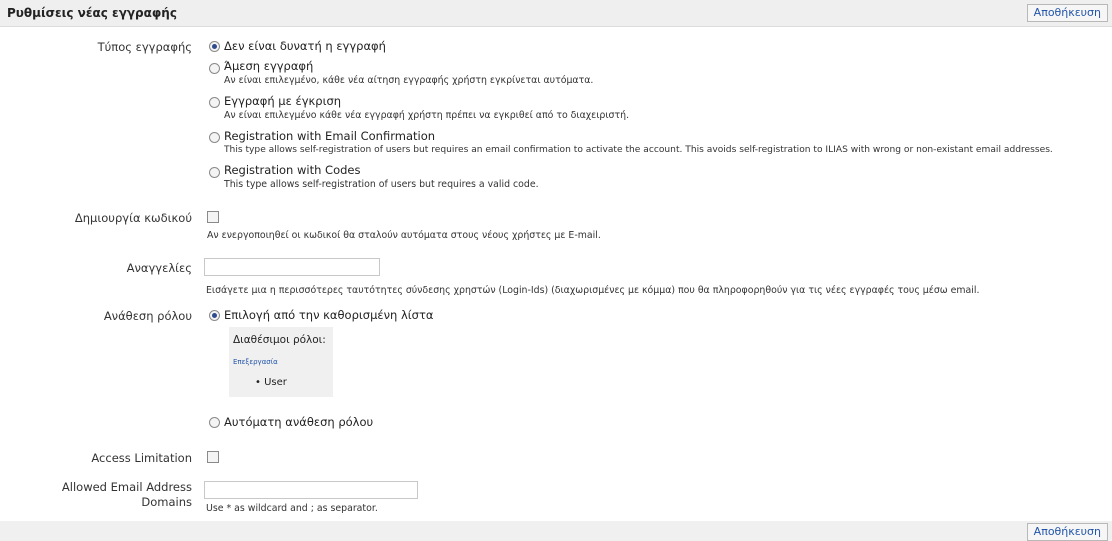  What do you see at coordinates (279, 340) in the screenshot?
I see `available-roles-title: Διαθέσιμοι ρόλοι:` at bounding box center [279, 340].